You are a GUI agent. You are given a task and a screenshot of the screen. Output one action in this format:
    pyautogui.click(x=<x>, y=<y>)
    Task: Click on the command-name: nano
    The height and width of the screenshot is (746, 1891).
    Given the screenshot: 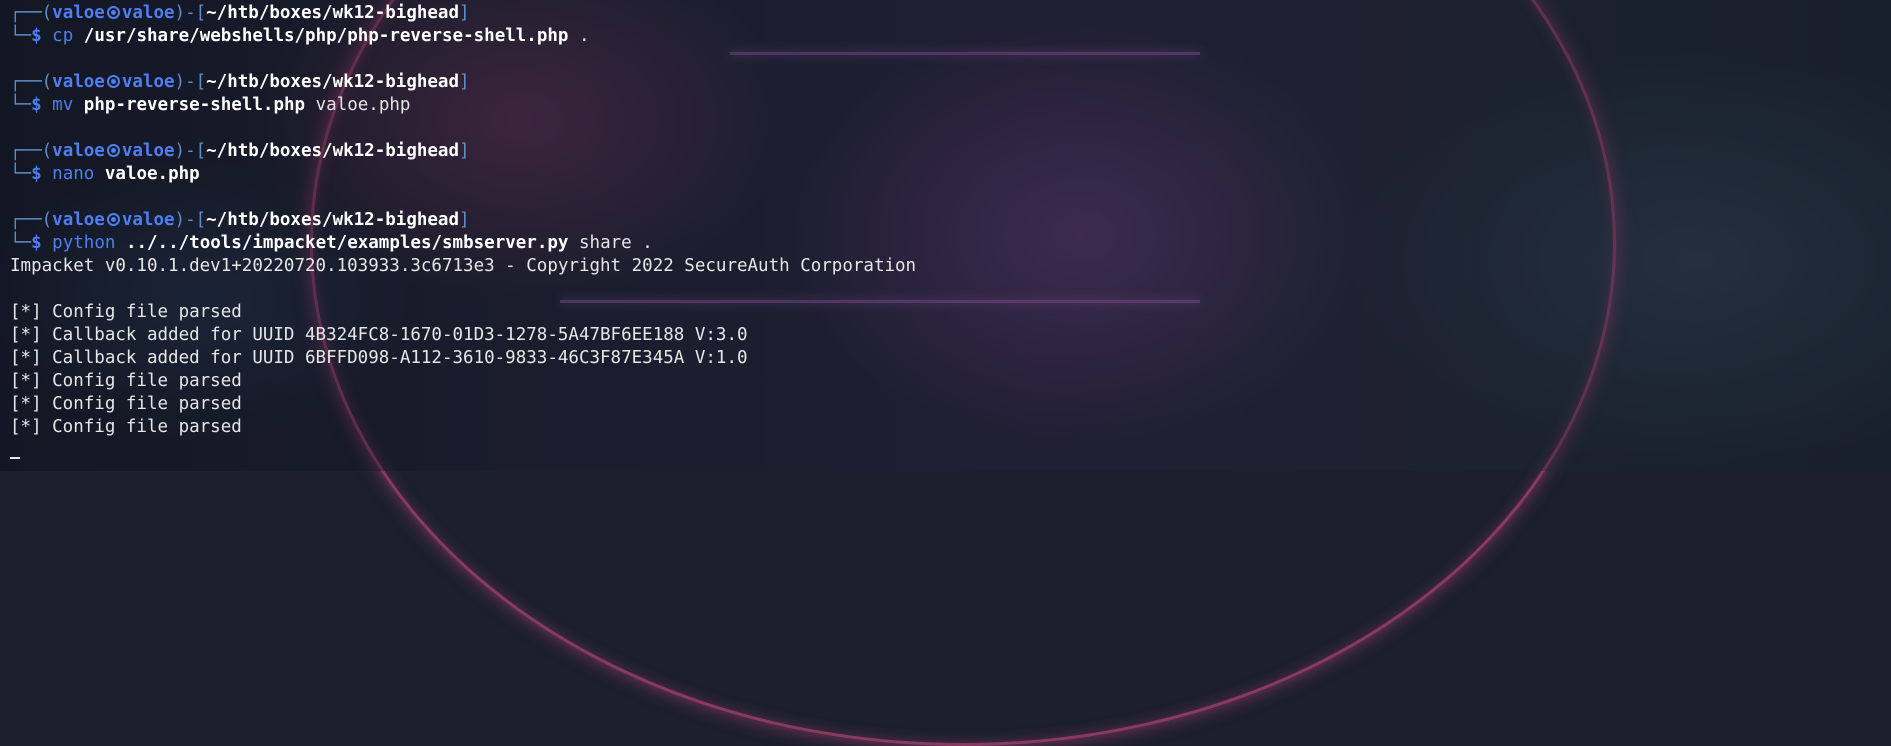 What is the action you would take?
    pyautogui.click(x=73, y=174)
    